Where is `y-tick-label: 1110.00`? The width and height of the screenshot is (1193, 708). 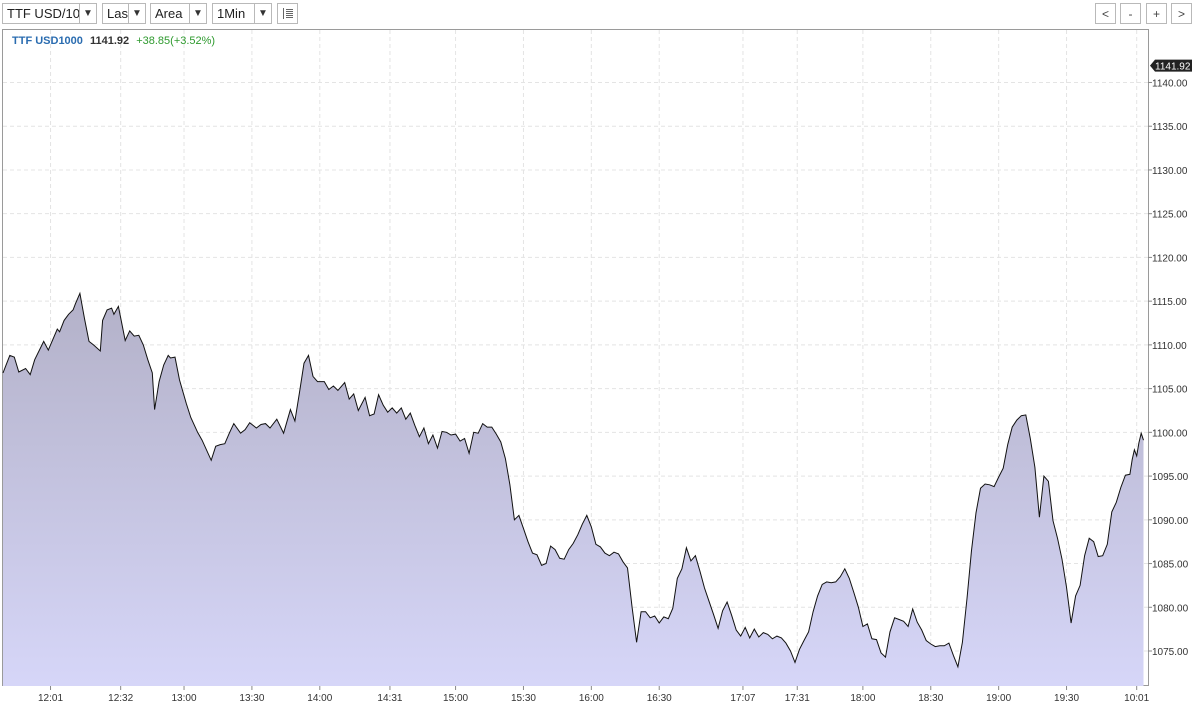
y-tick-label: 1110.00 is located at coordinates (1169, 346).